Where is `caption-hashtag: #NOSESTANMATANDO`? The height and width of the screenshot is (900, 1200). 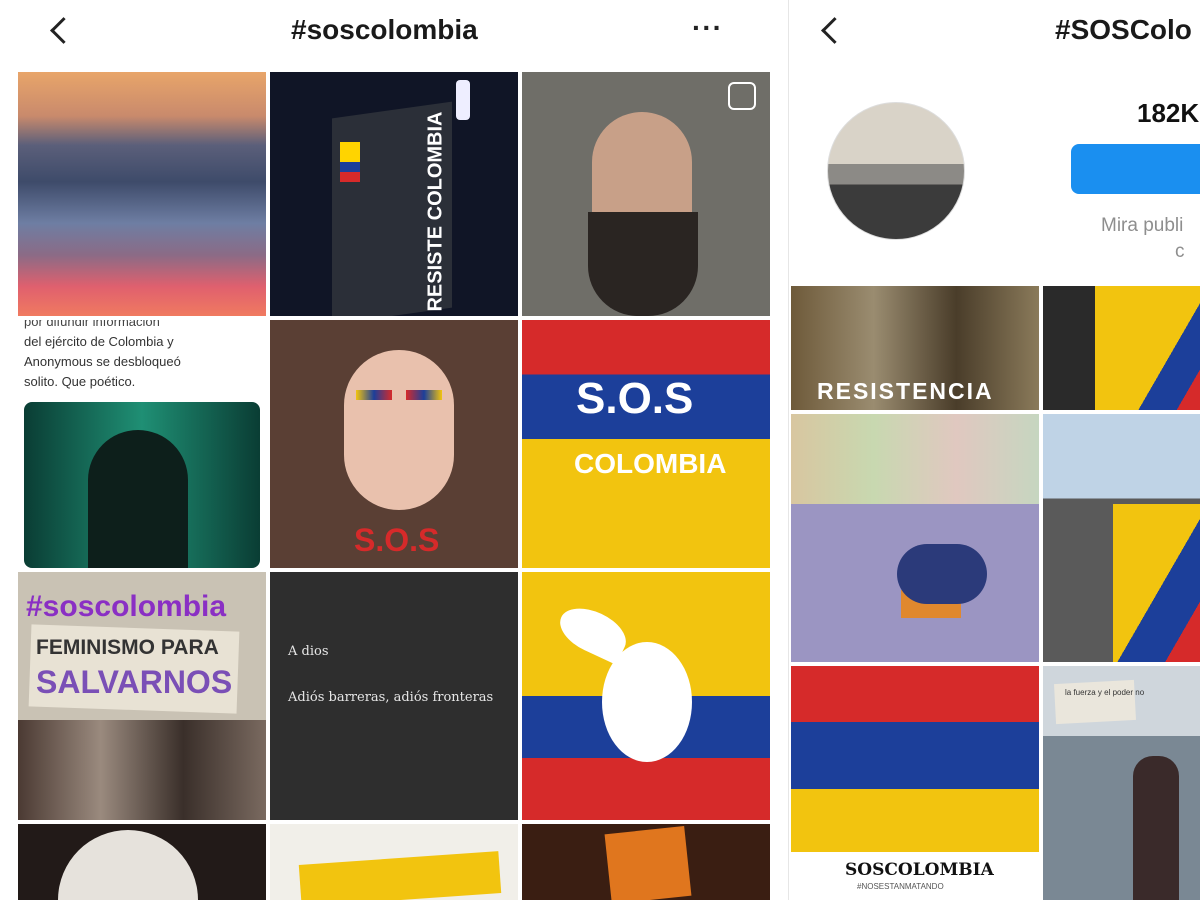
caption-hashtag: #NOSESTANMATANDO is located at coordinates (900, 886).